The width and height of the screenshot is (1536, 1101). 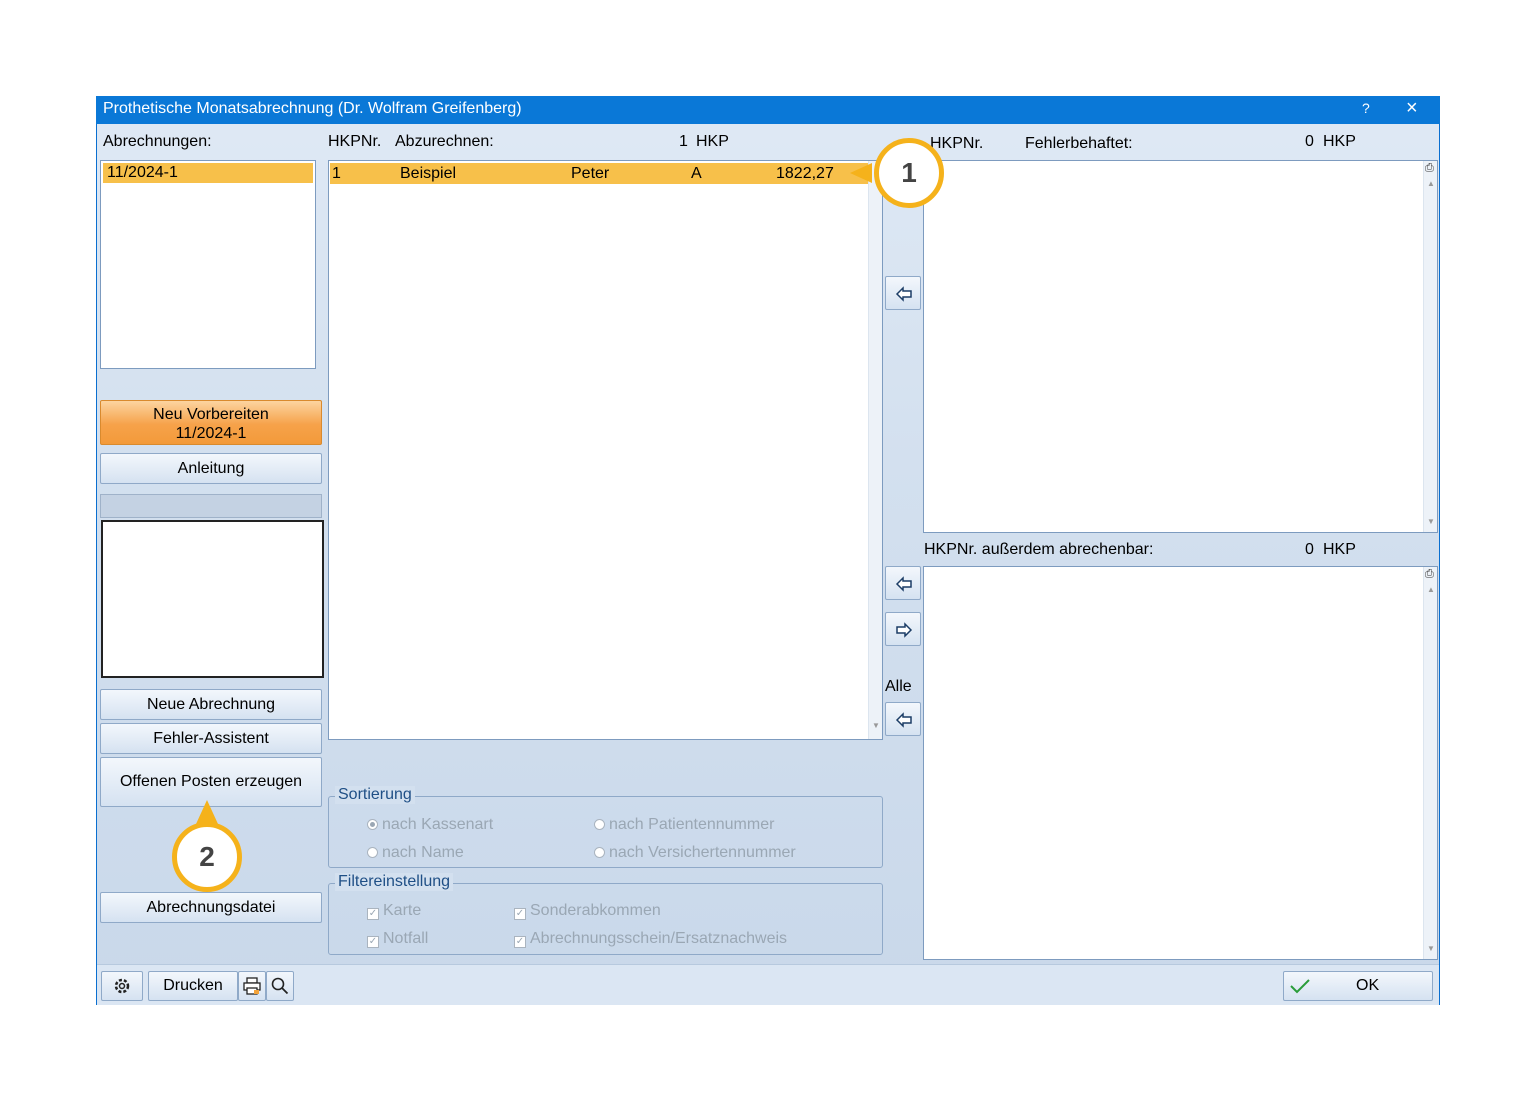 What do you see at coordinates (444, 141) in the screenshot?
I see `abzurechnen-header: Abzurechnen:` at bounding box center [444, 141].